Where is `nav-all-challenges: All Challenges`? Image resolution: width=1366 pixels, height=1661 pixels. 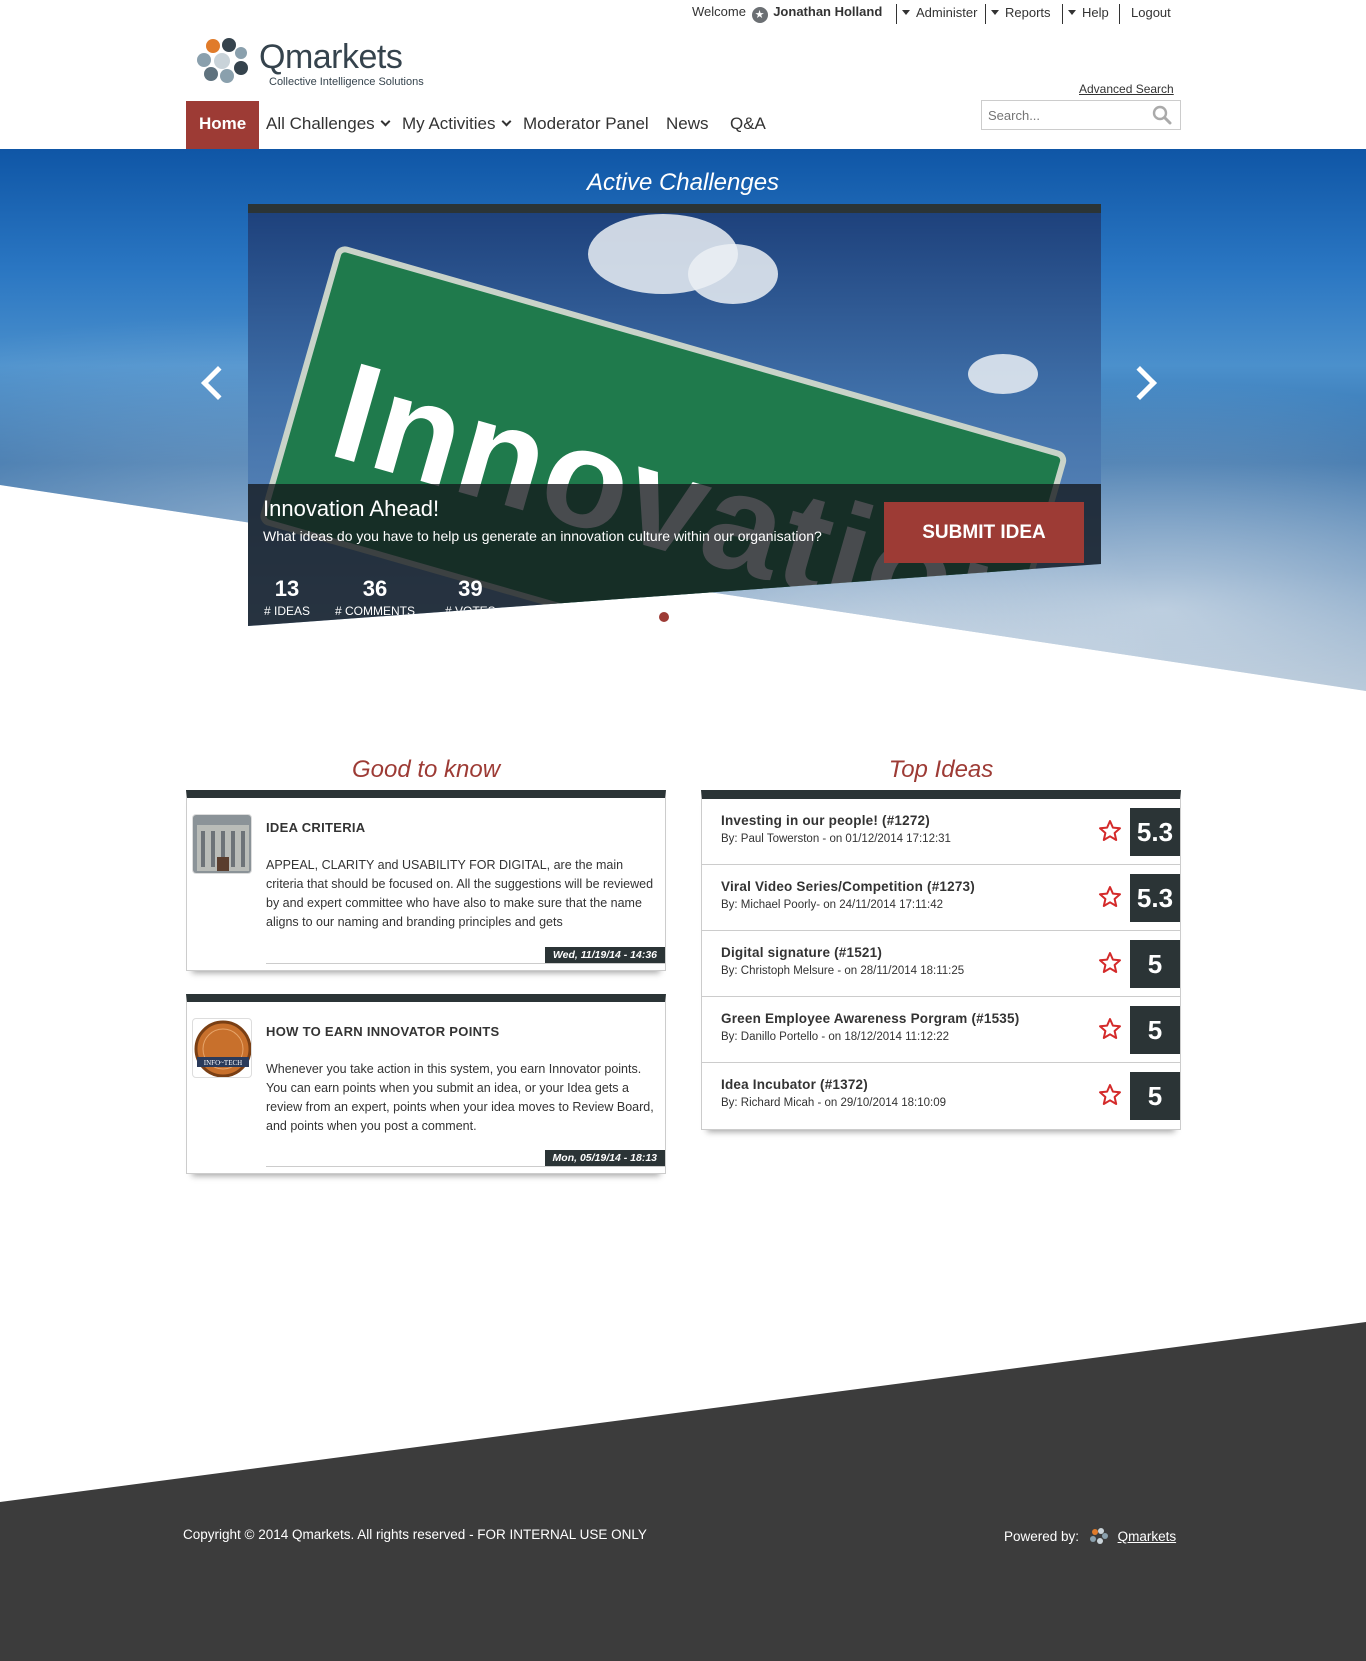 nav-all-challenges: All Challenges is located at coordinates (328, 125).